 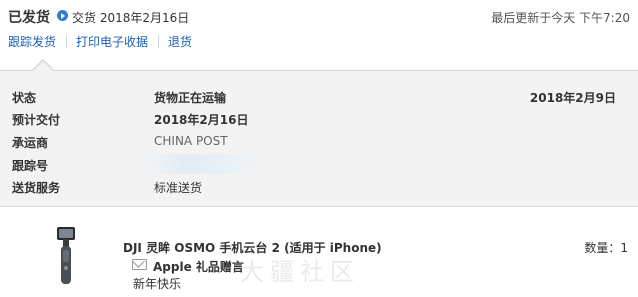 What do you see at coordinates (319, 190) in the screenshot?
I see `service-row: 送货服务 标准送货` at bounding box center [319, 190].